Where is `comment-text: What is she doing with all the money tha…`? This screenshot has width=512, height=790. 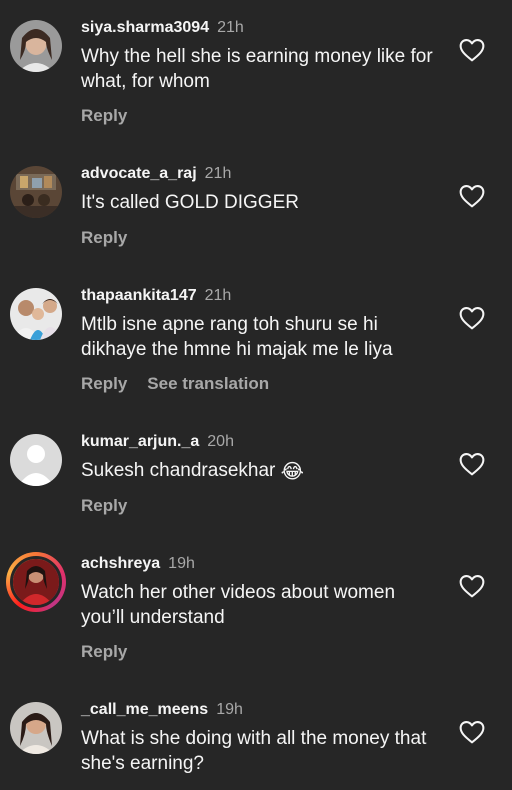
comment-text: What is she doing with all the money tha… is located at coordinates (254, 751).